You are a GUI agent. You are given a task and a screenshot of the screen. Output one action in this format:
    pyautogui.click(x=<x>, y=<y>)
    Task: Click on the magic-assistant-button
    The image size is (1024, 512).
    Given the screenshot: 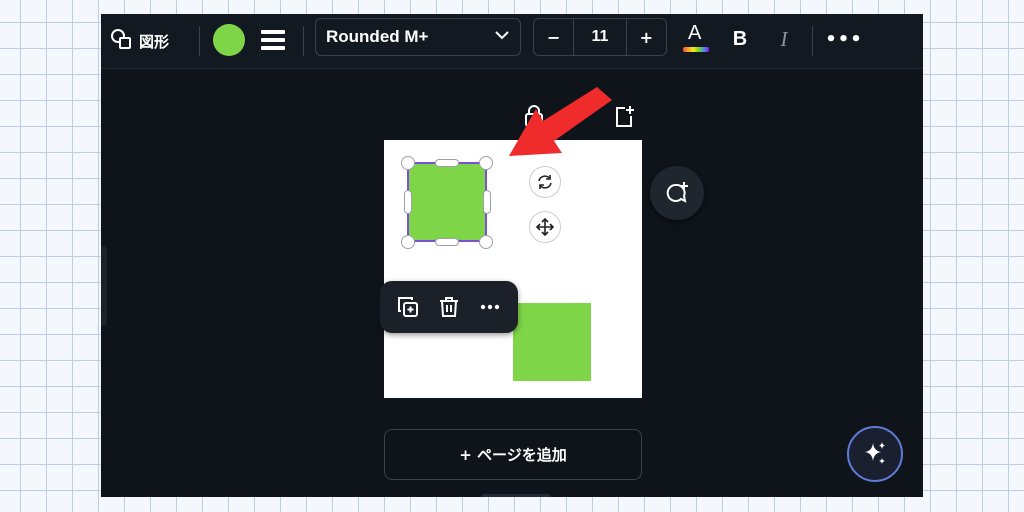 What is the action you would take?
    pyautogui.click(x=875, y=454)
    